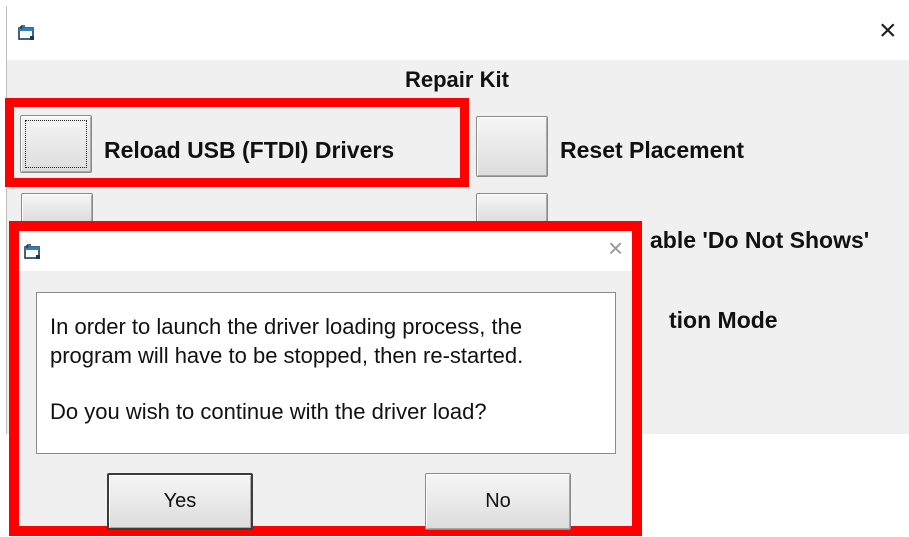  I want to click on dialog-close-icon: ×, so click(615, 248).